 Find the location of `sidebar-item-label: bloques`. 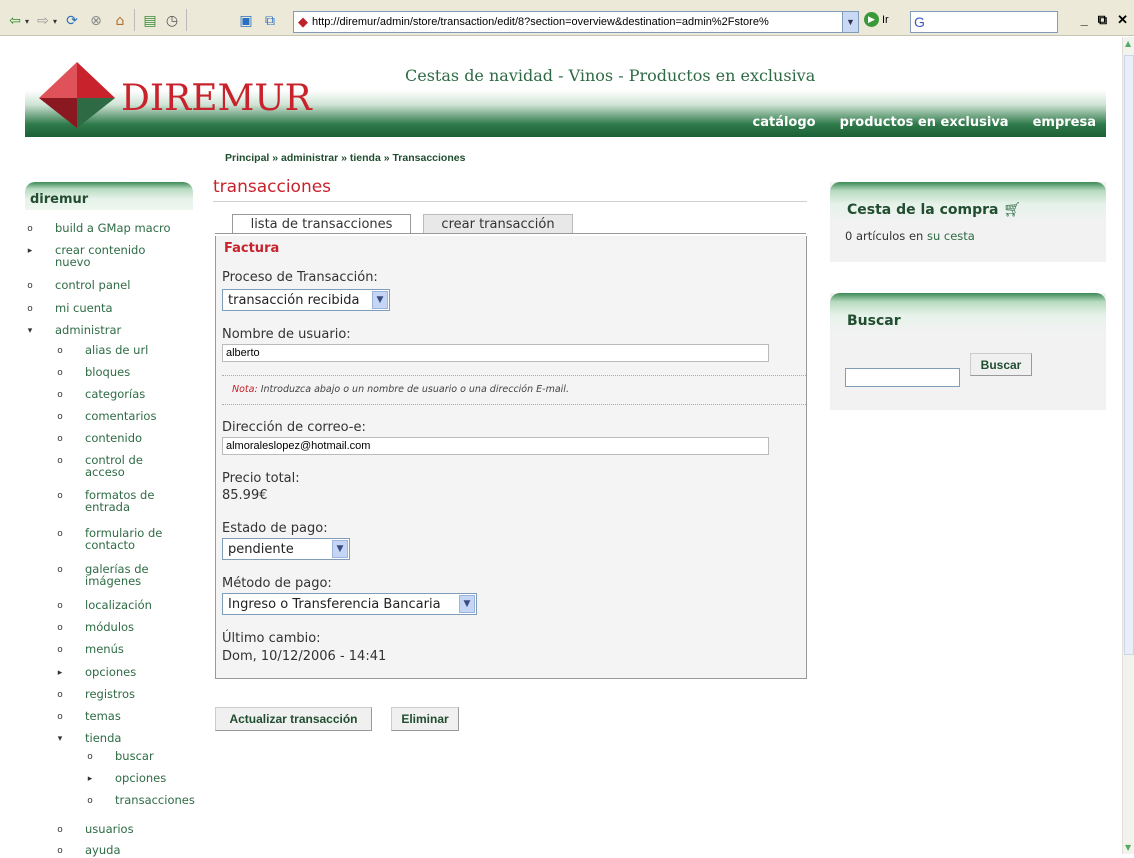

sidebar-item-label: bloques is located at coordinates (108, 372).